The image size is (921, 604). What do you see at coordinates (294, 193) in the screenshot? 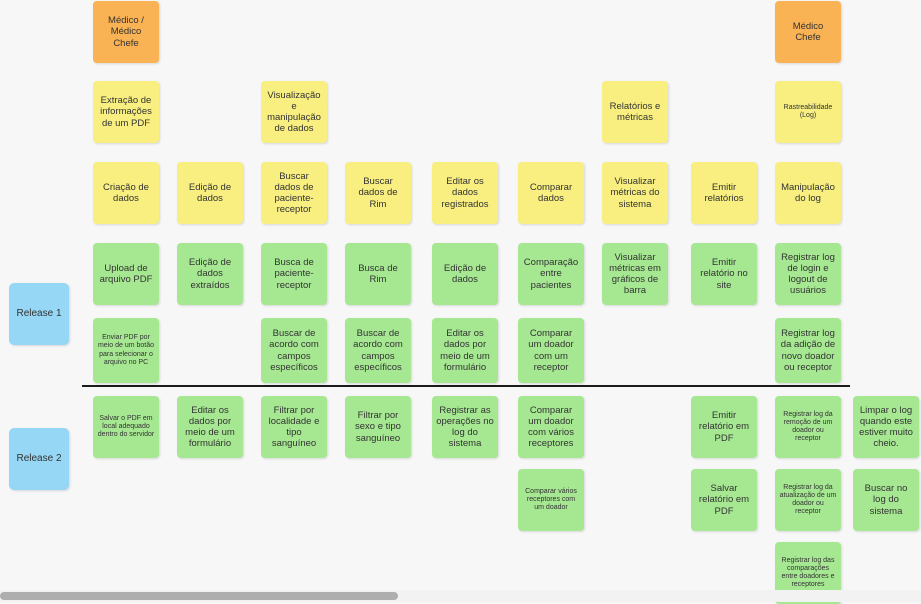
I see `sticky-card-activity: Buscar dados de paciente-receptor` at bounding box center [294, 193].